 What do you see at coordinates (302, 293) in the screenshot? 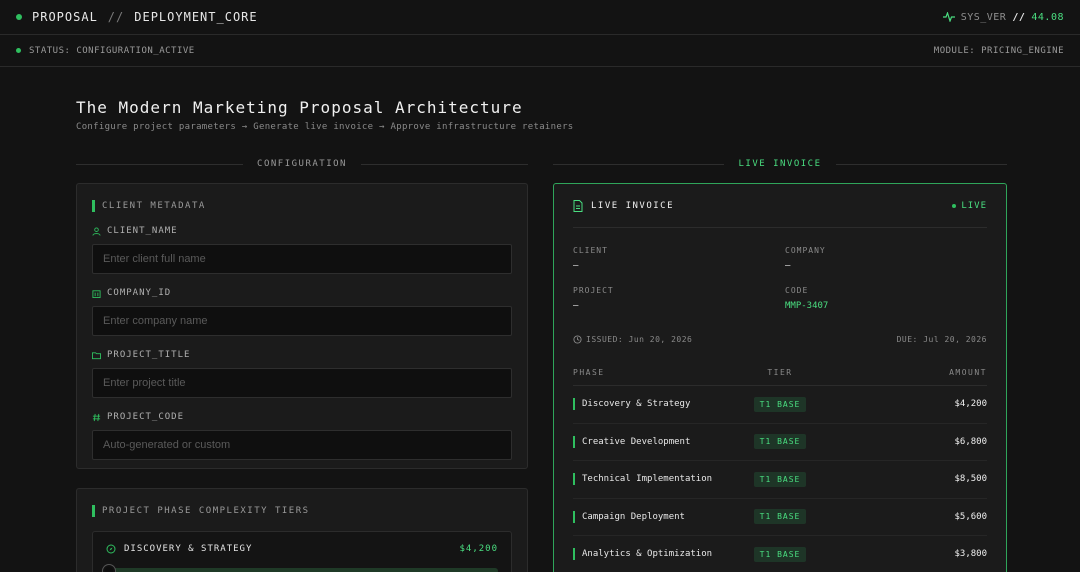
I see `company-id-label: COMPANY_ID` at bounding box center [302, 293].